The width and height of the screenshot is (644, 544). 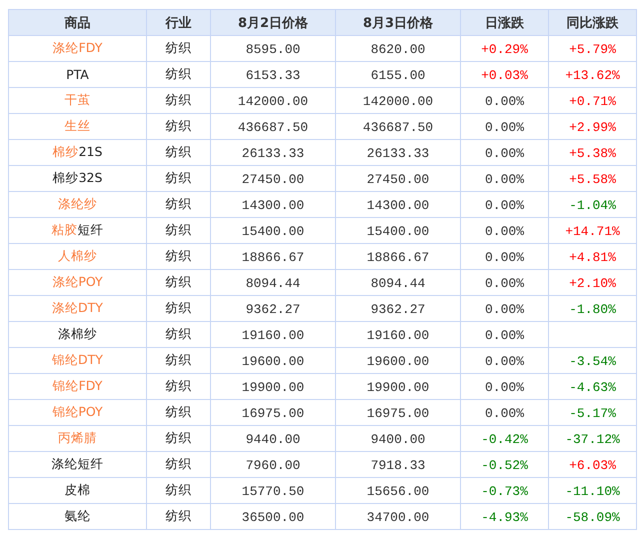 I want to click on daily-change: -4.93%, so click(x=504, y=517).